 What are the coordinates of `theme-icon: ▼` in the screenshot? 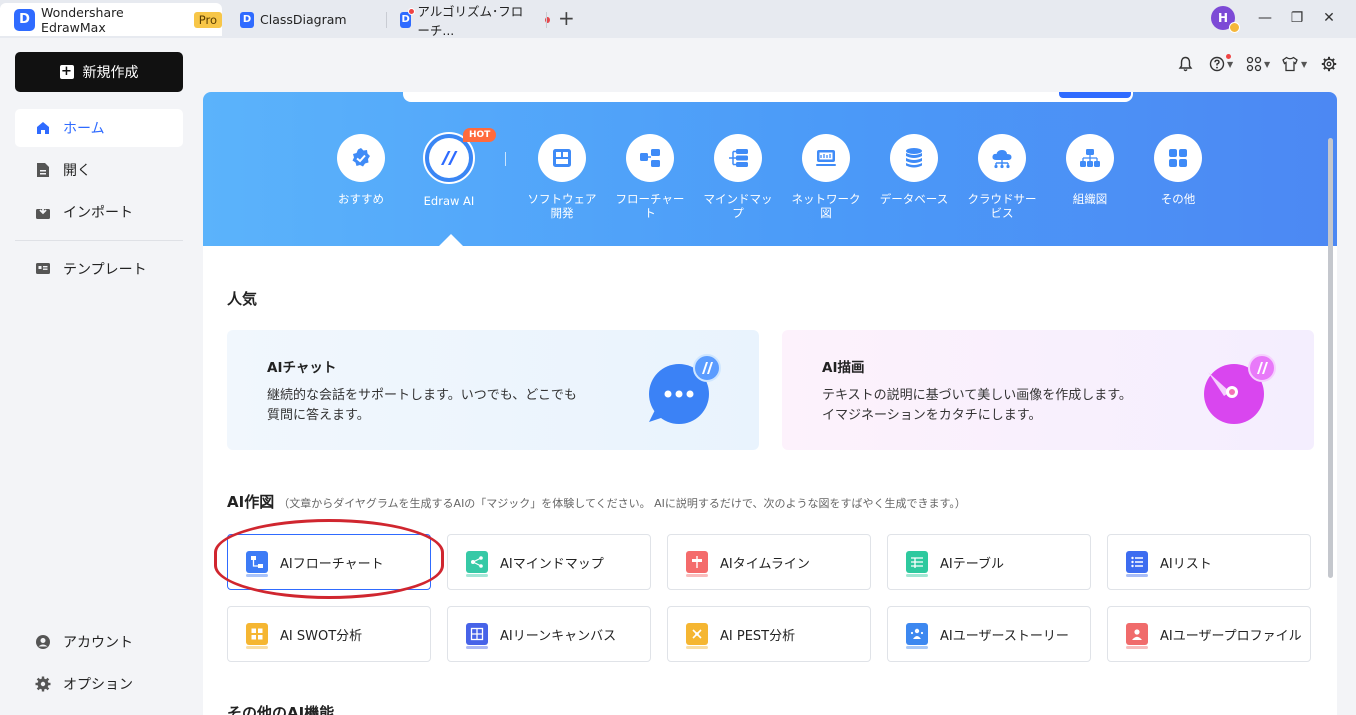 It's located at (1294, 64).